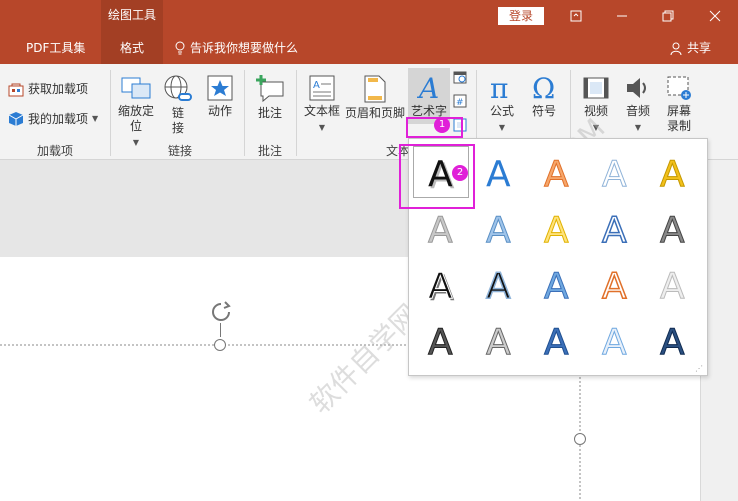  I want to click on equation-label: 公式, so click(501, 111).